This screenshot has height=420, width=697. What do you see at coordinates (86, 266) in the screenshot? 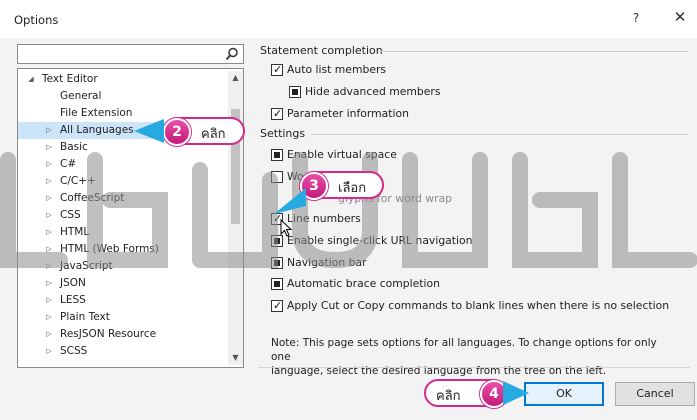
I see `tree-item-label: JavaScript` at bounding box center [86, 266].